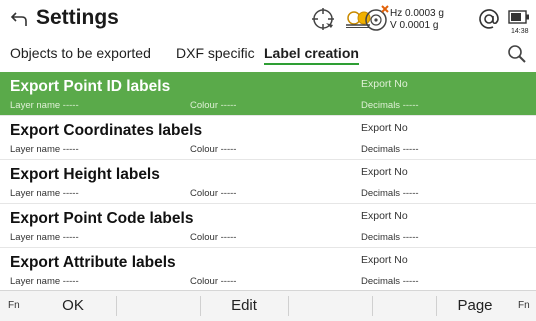  I want to click on tab-label-creation: Label creation, so click(311, 55).